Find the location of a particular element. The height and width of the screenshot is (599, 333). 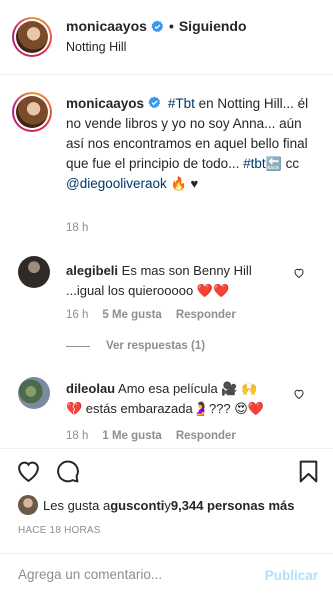

caption-username: monicaayos is located at coordinates (105, 103).